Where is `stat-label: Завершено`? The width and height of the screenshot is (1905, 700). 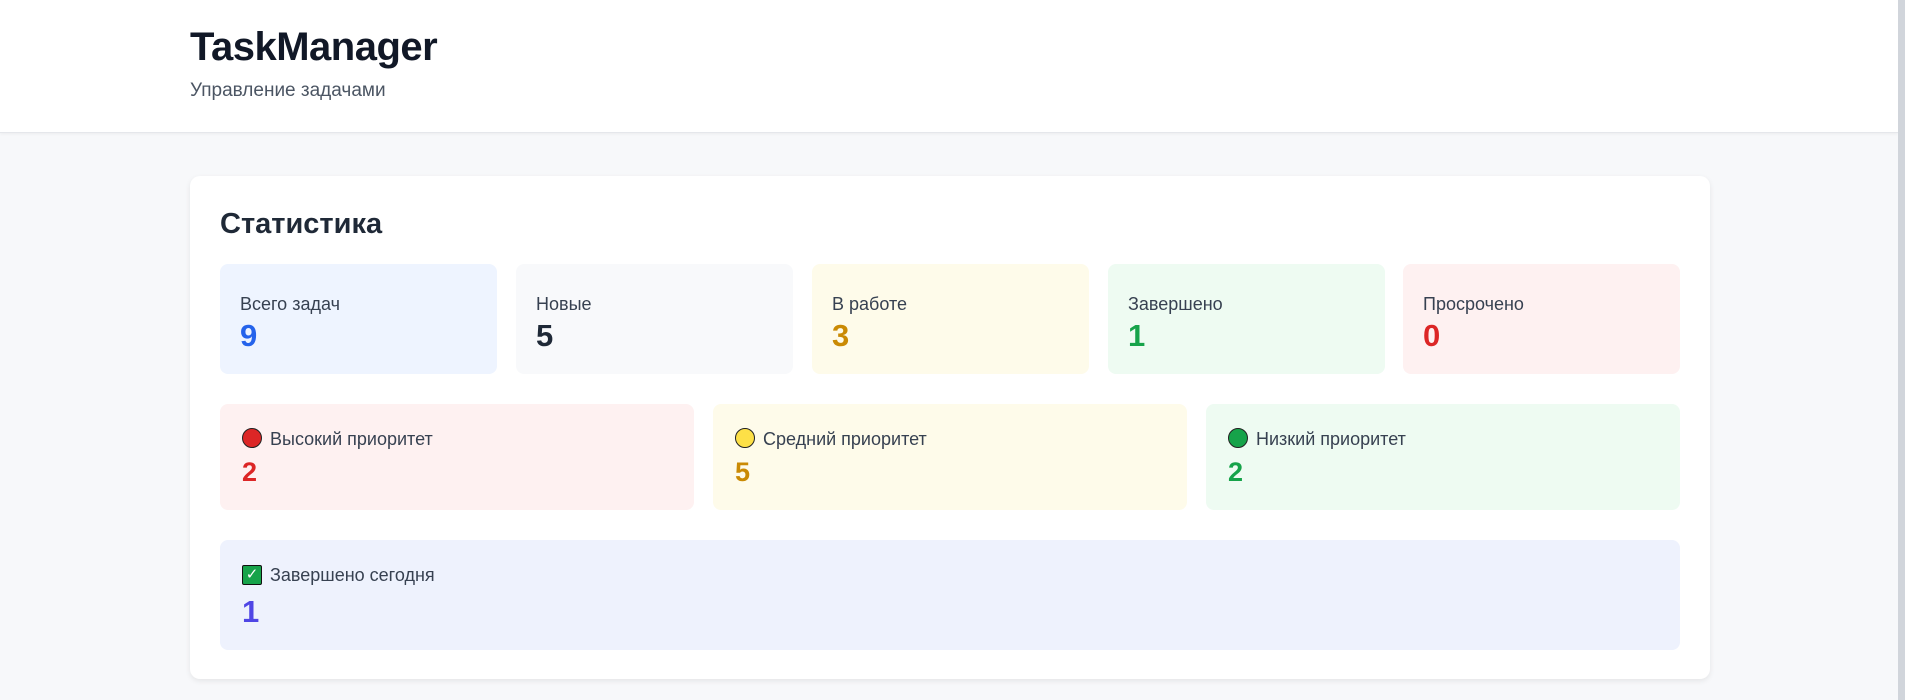 stat-label: Завершено is located at coordinates (1175, 304).